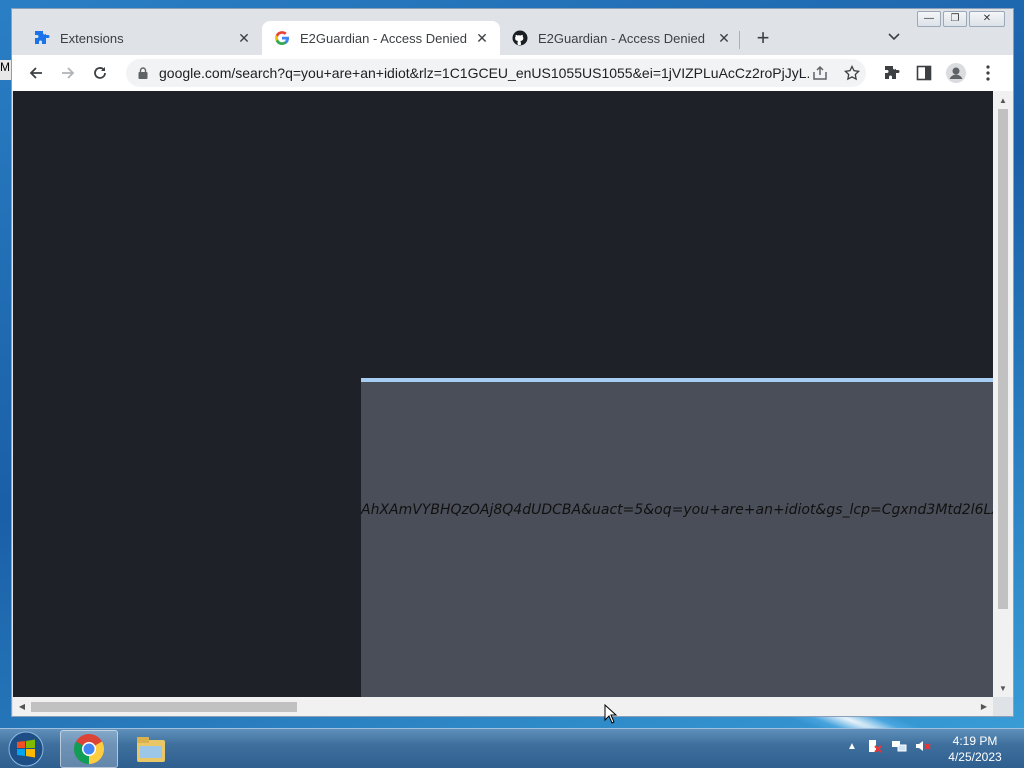 The width and height of the screenshot is (1024, 768). I want to click on arrow-left-icon, so click(35, 73).